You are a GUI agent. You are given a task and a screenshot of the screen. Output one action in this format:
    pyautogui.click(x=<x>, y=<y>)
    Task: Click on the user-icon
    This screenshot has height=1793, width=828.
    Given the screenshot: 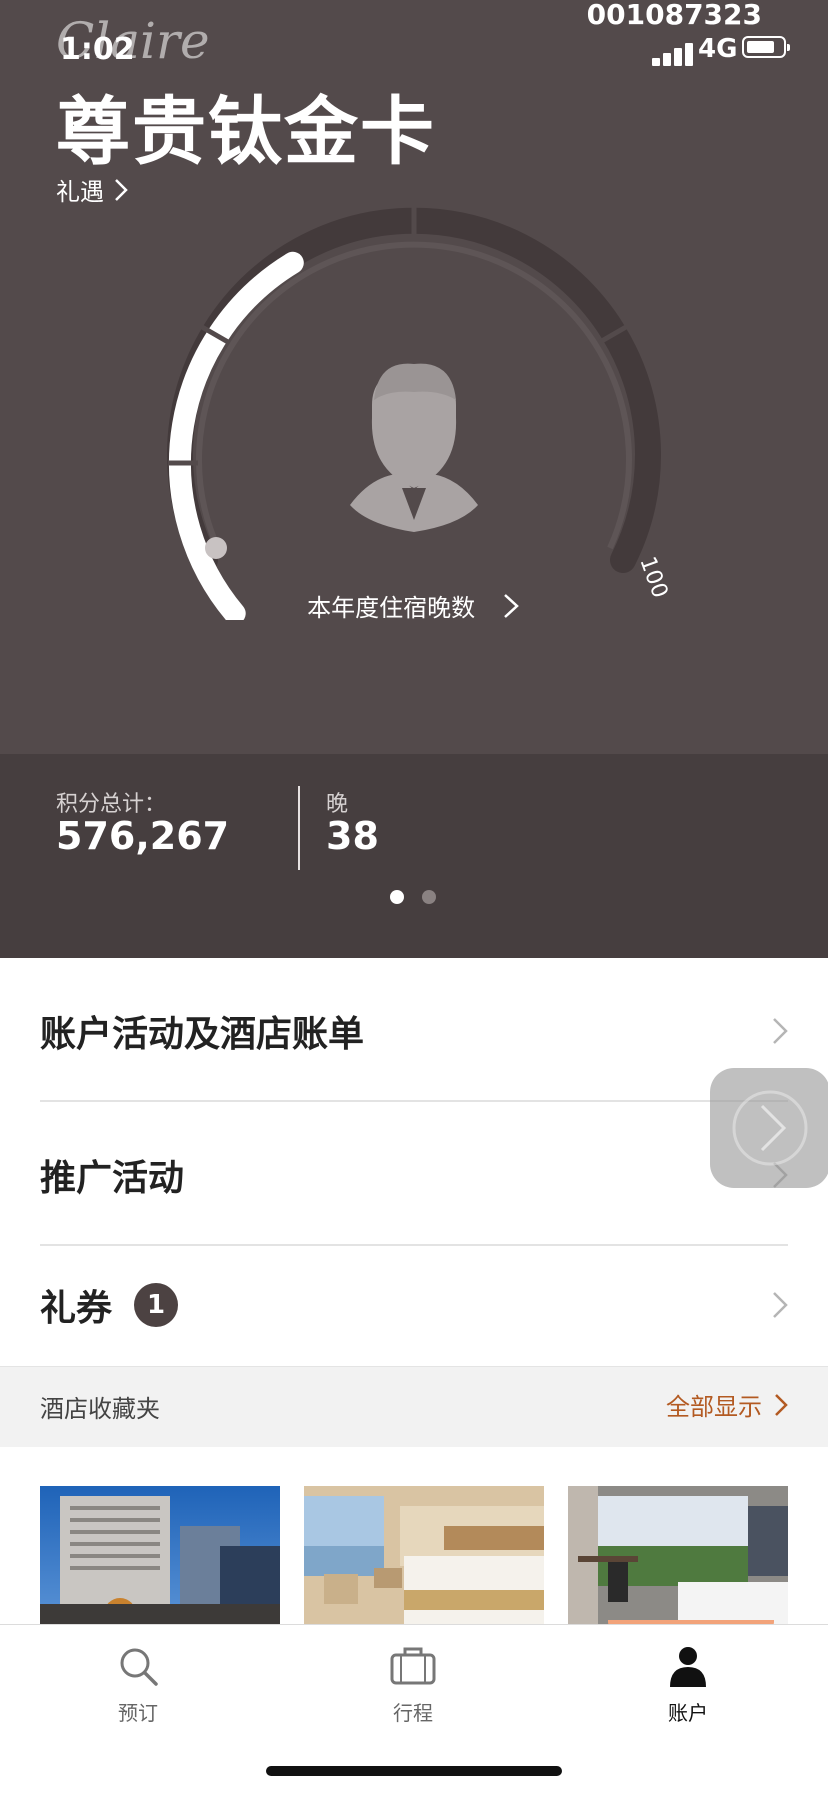 What is the action you would take?
    pyautogui.click(x=688, y=1667)
    